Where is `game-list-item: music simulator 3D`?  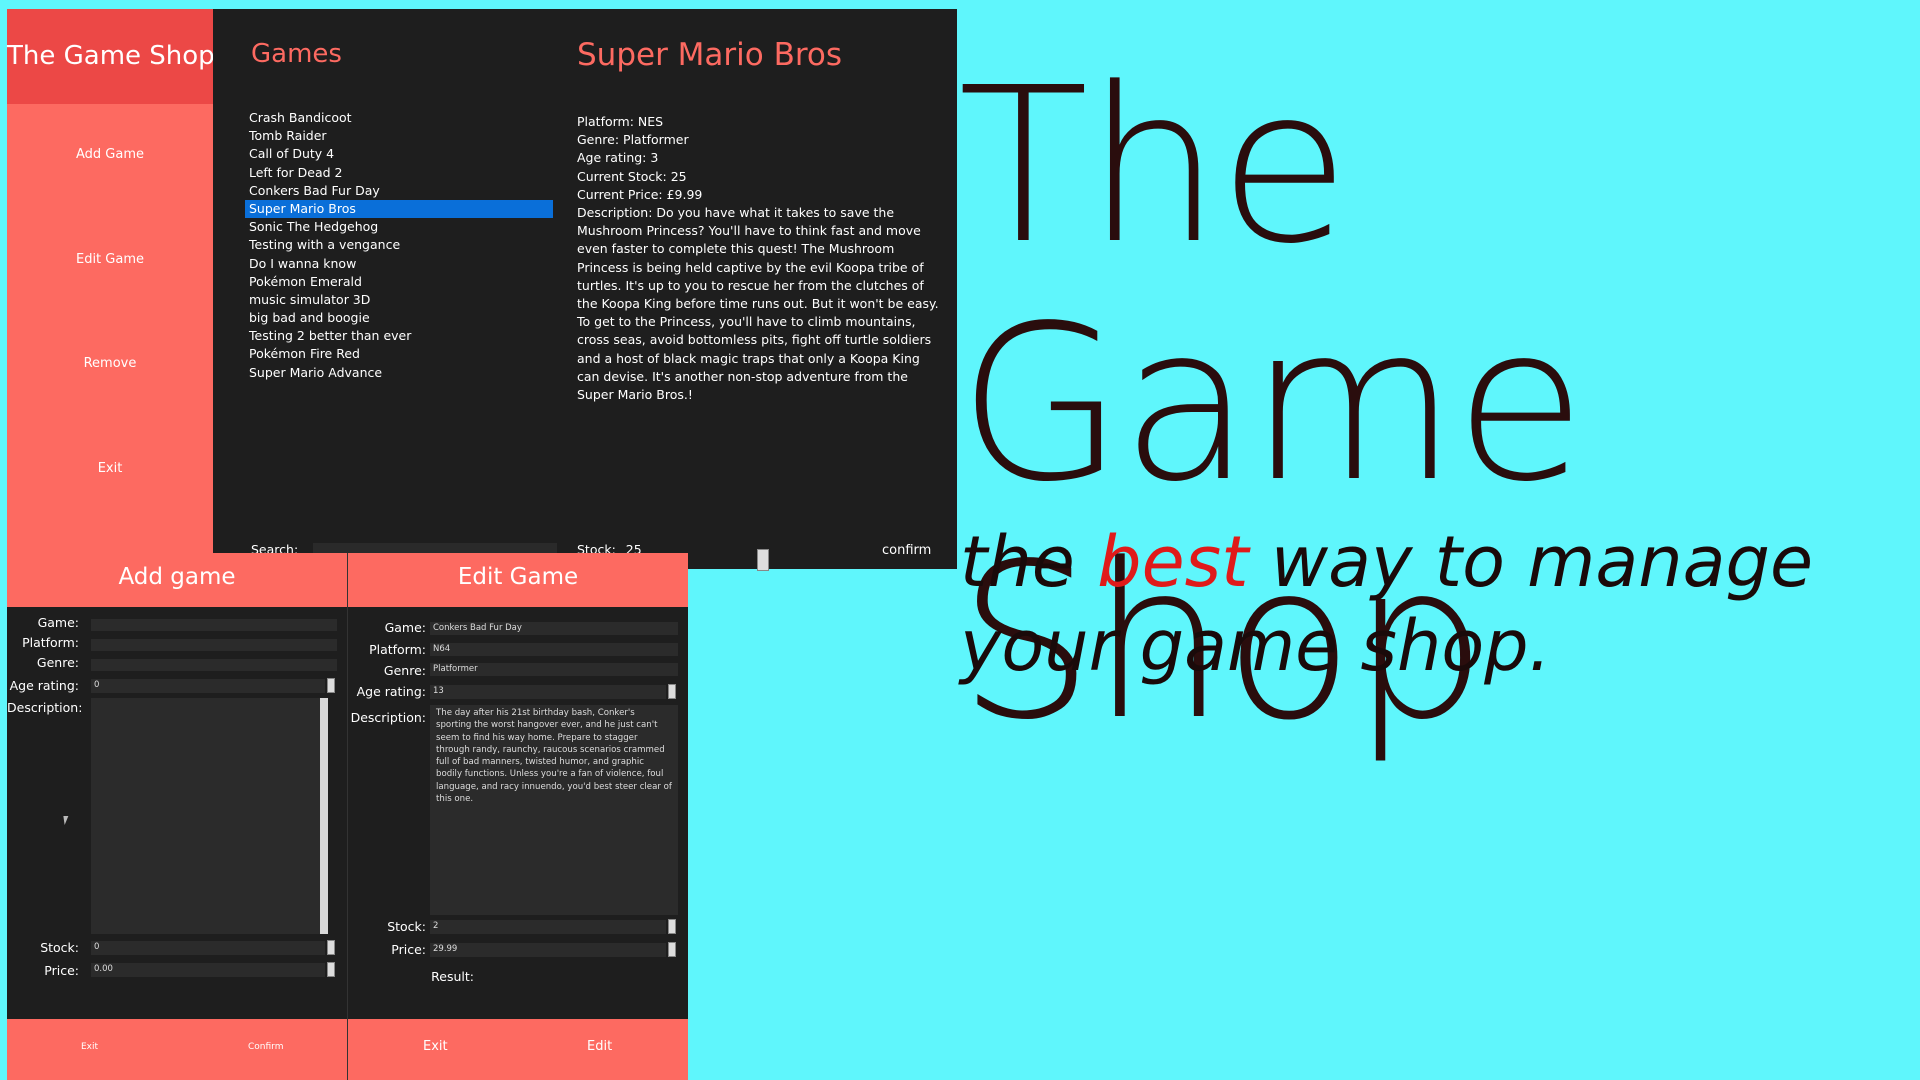
game-list-item: music simulator 3D is located at coordinates (399, 300).